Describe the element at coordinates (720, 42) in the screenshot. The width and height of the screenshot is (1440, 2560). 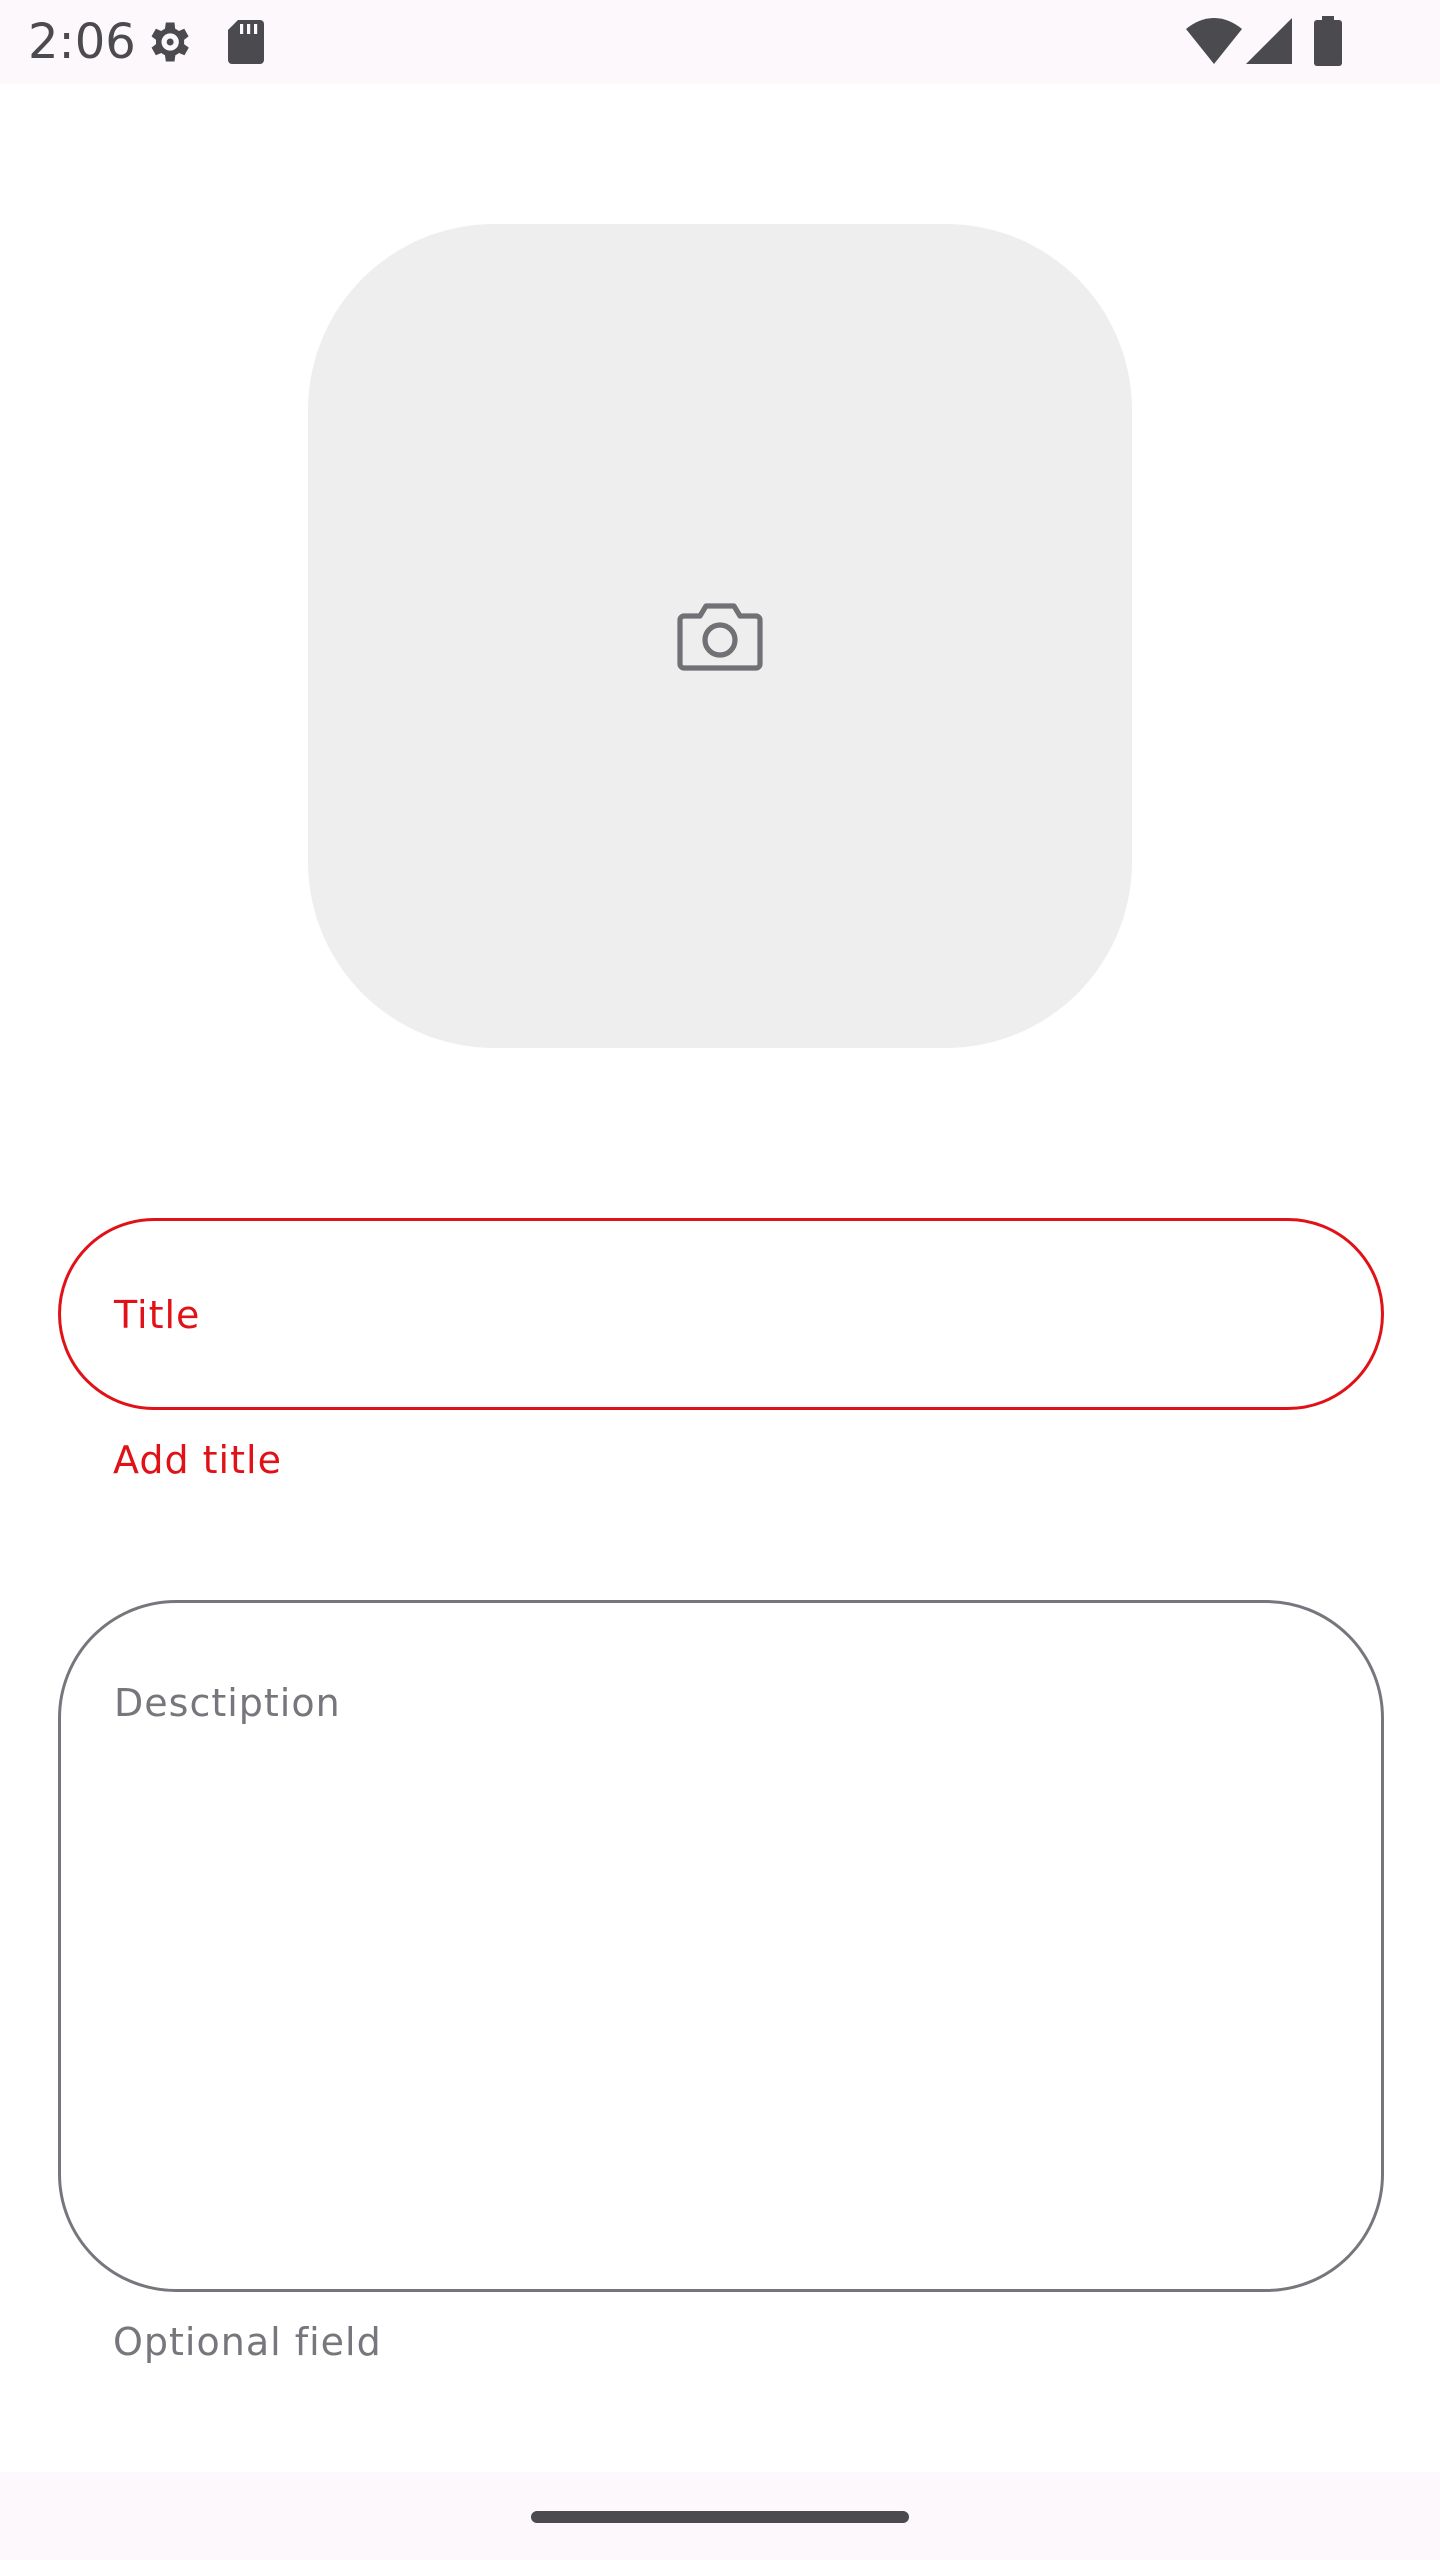
I see `status-bar: 2:06` at that location.